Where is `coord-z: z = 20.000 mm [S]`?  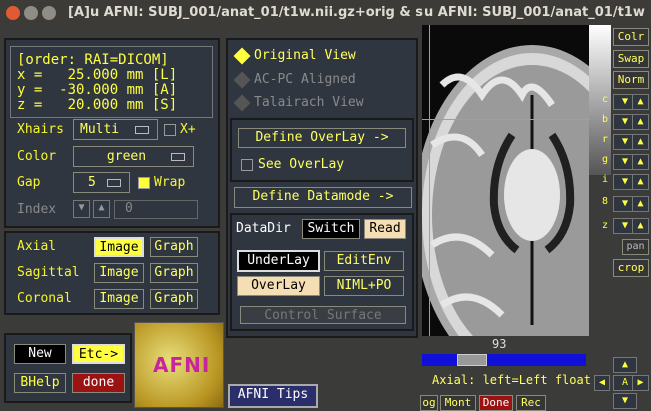
coord-z: z = 20.000 mm [S] is located at coordinates (97, 105).